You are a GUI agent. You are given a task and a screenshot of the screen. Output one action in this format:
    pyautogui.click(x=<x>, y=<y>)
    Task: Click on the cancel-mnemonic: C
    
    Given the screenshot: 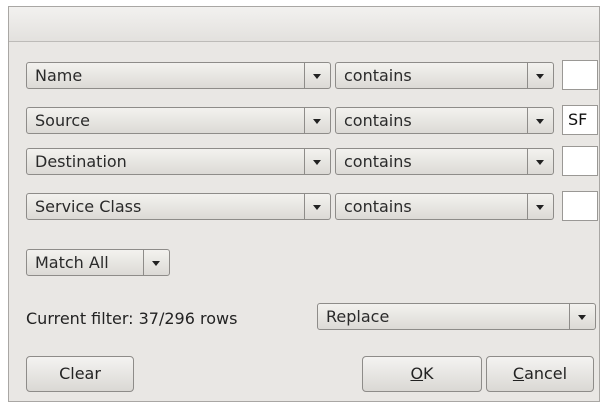 What is the action you would take?
    pyautogui.click(x=518, y=373)
    